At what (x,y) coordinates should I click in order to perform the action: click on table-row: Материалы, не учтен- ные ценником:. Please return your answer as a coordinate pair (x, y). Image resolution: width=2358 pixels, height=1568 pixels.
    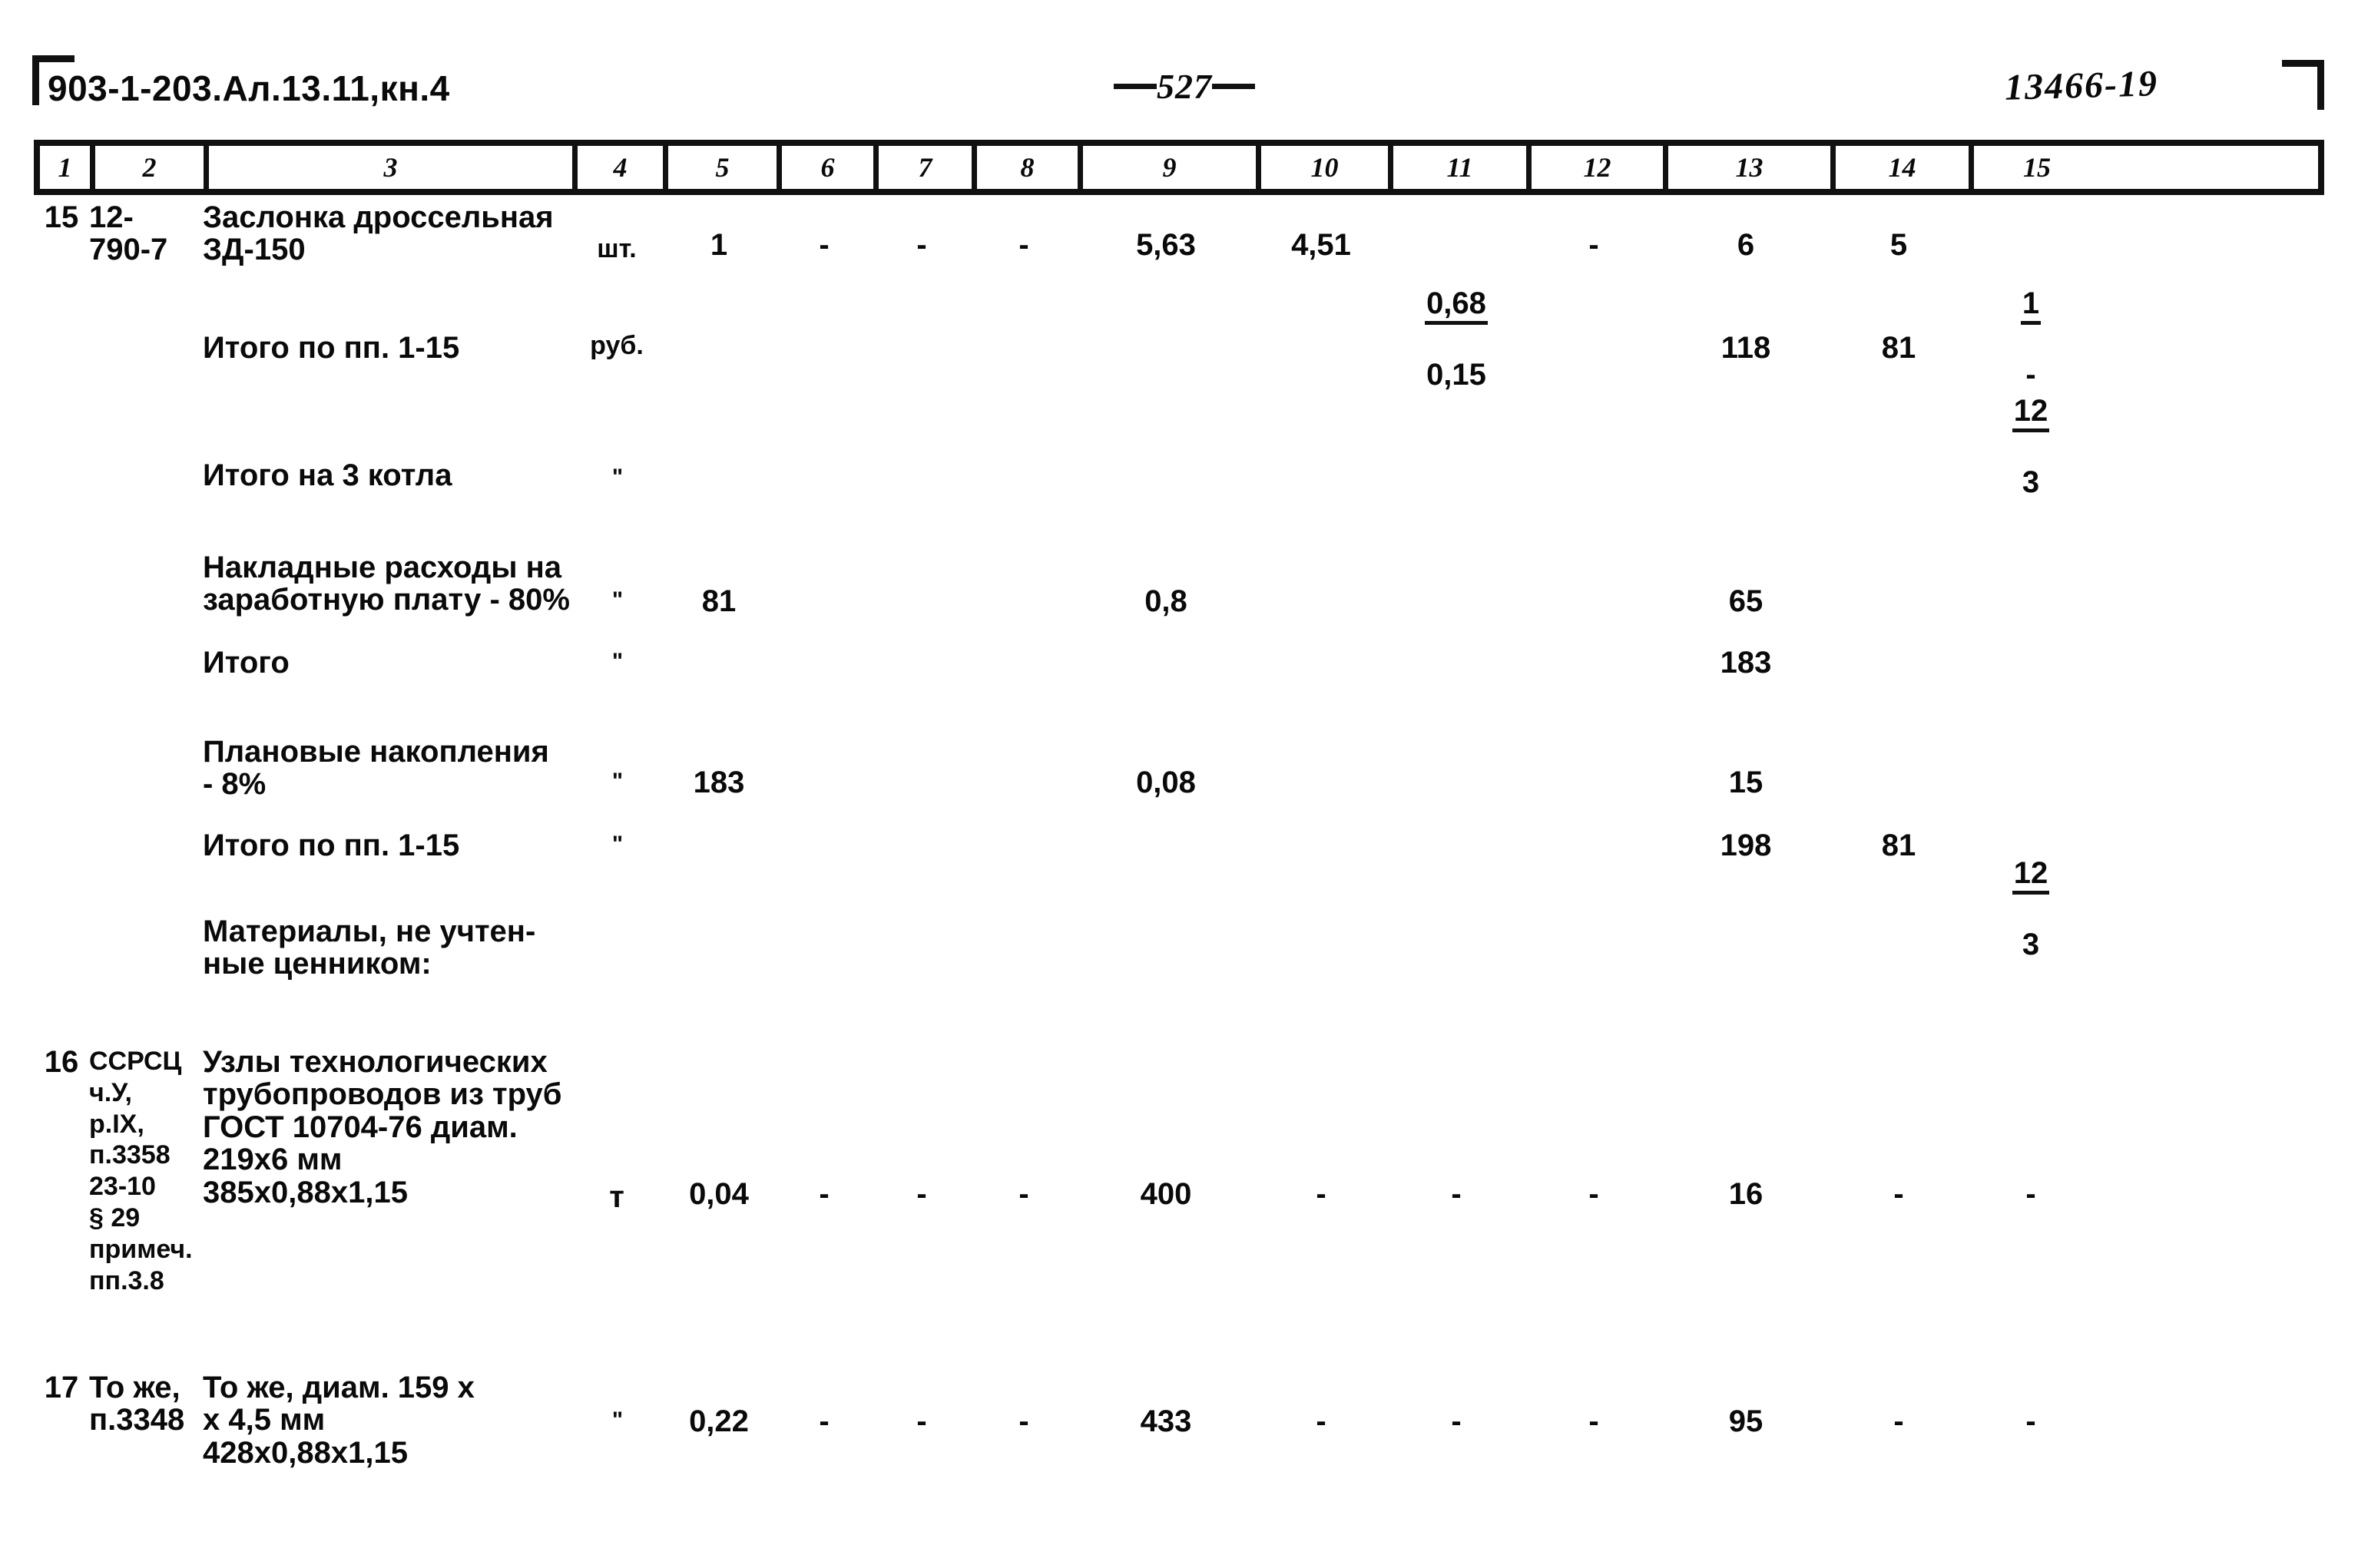
    Looking at the image, I should click on (1179, 981).